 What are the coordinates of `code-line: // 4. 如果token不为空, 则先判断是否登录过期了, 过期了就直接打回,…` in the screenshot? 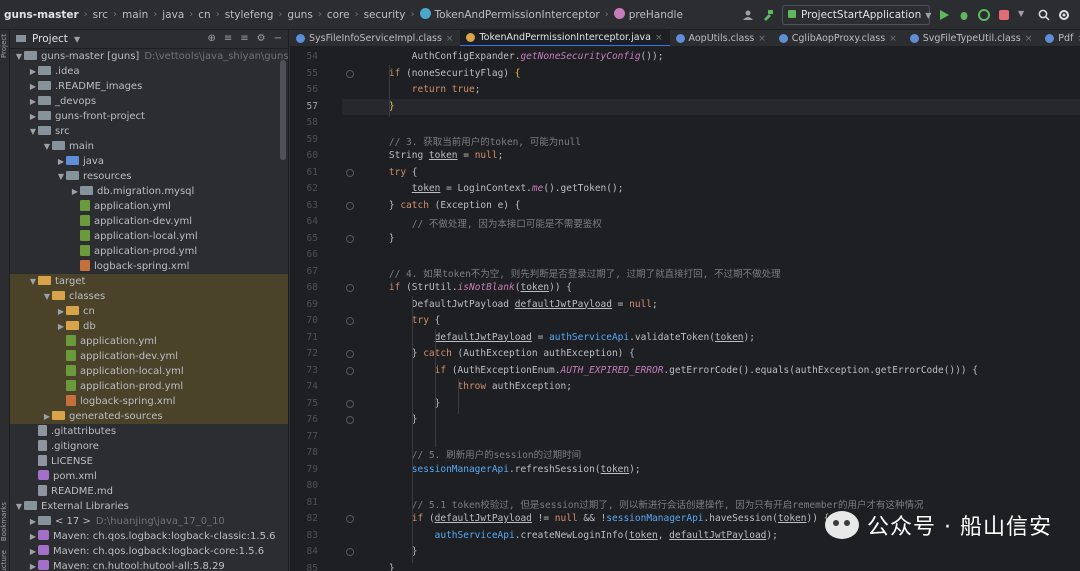 It's located at (573, 273).